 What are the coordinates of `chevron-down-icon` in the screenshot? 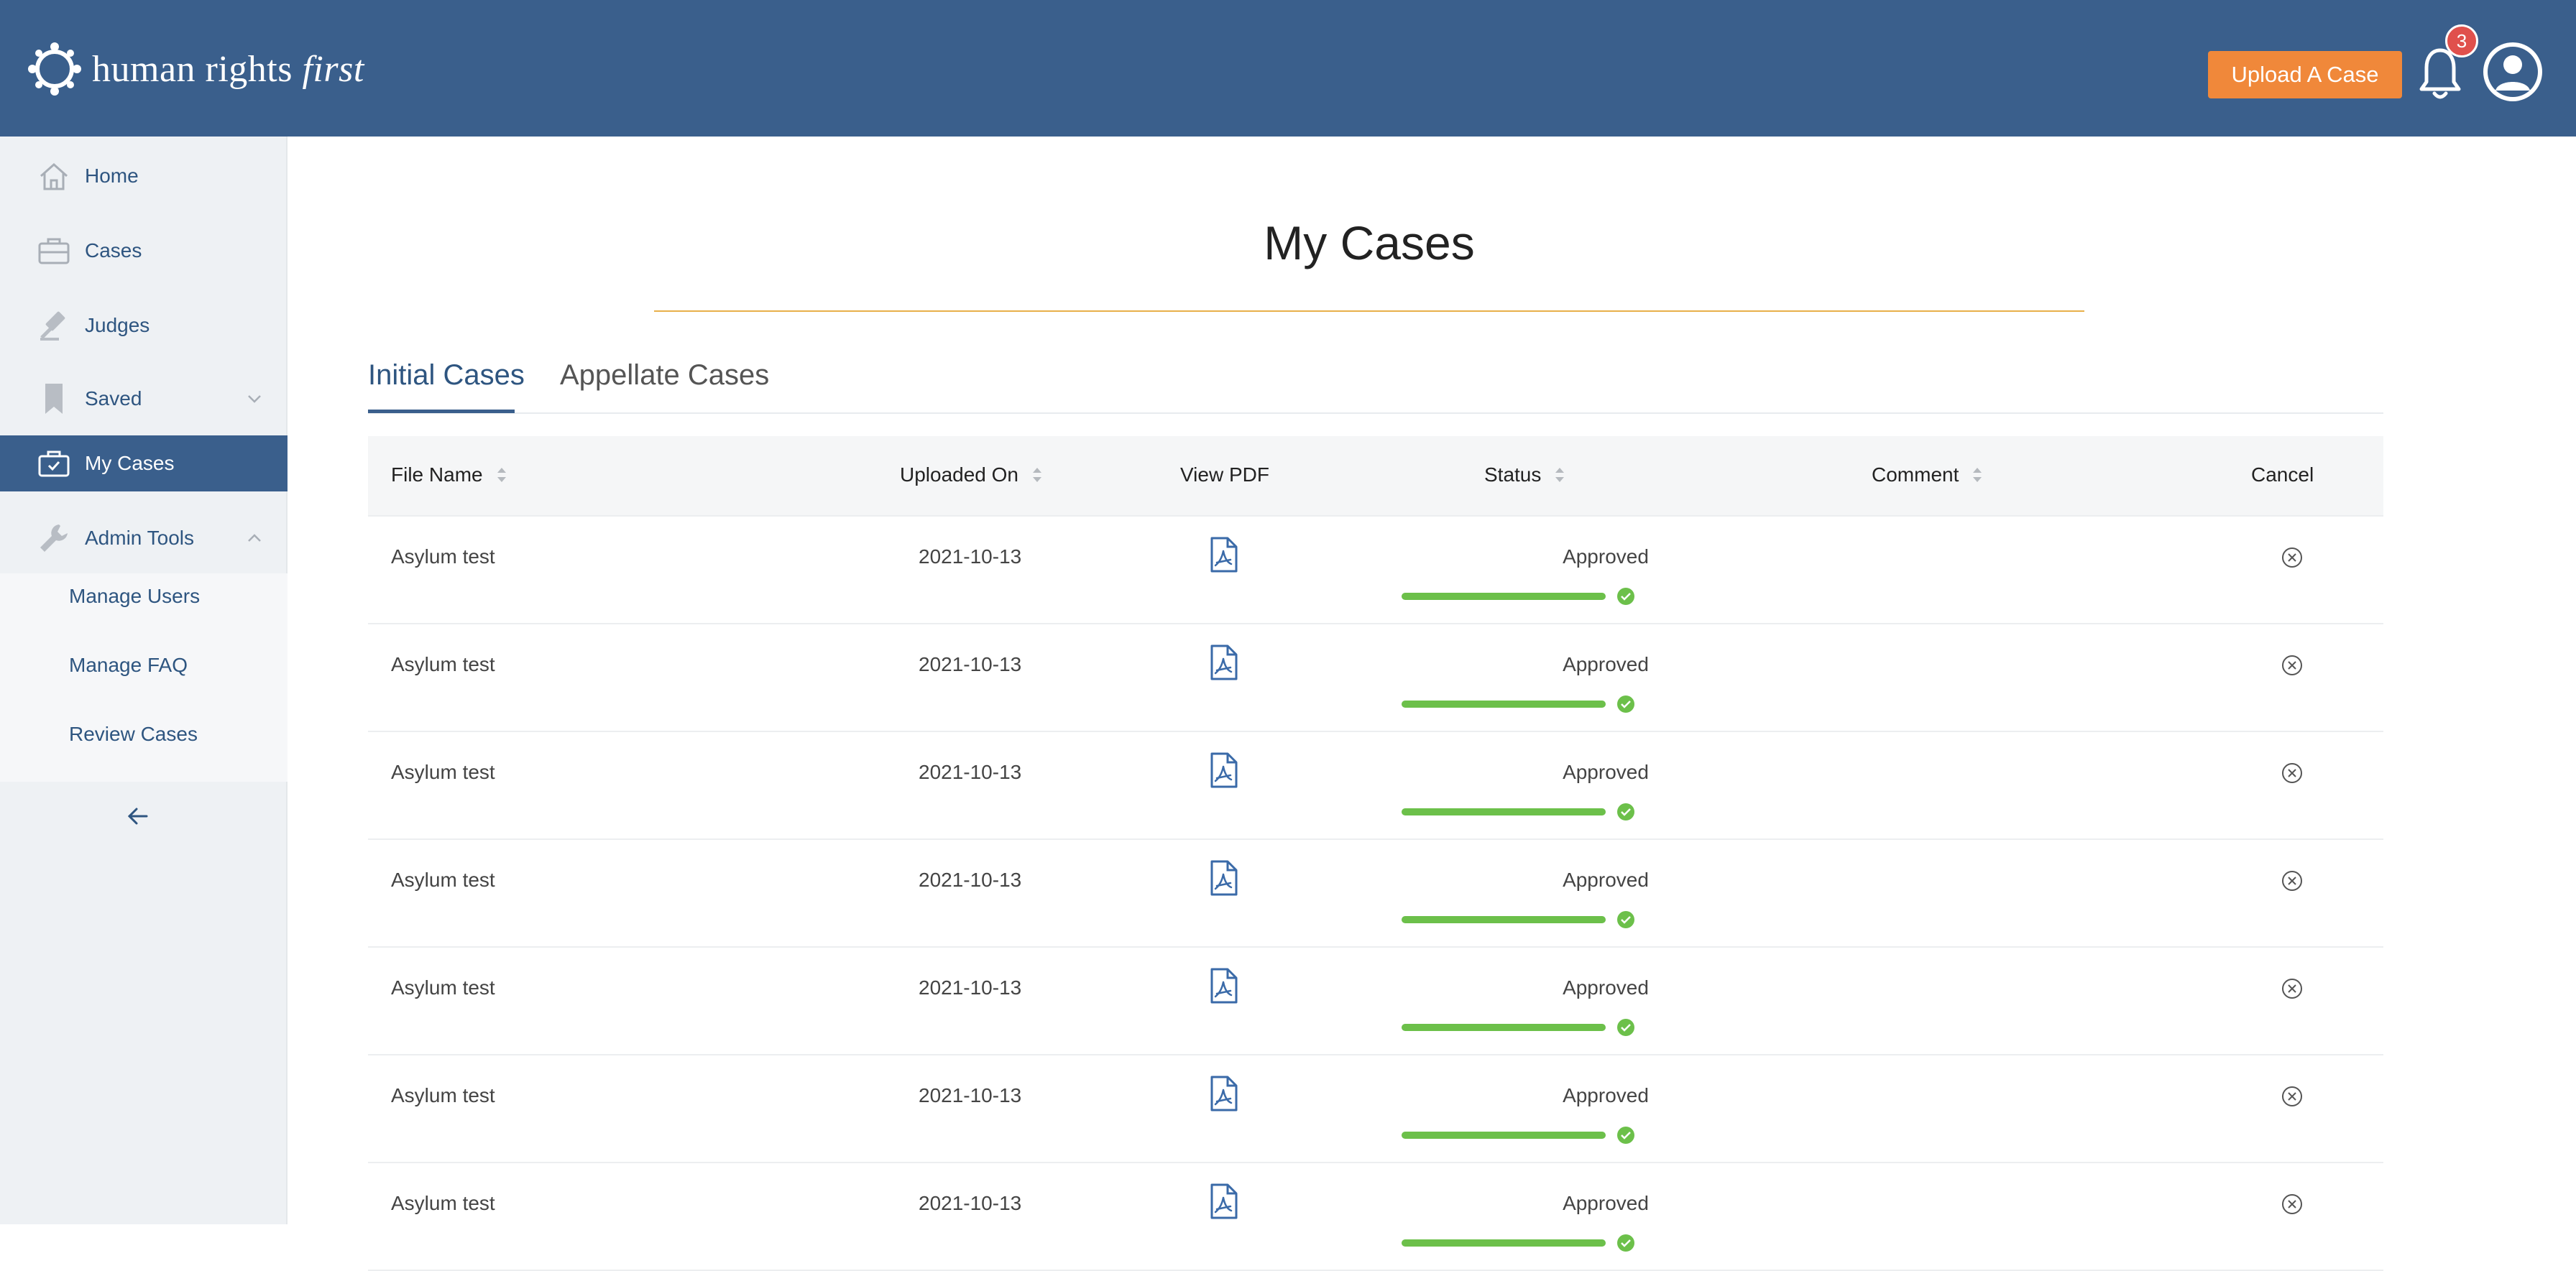 It's located at (254, 399).